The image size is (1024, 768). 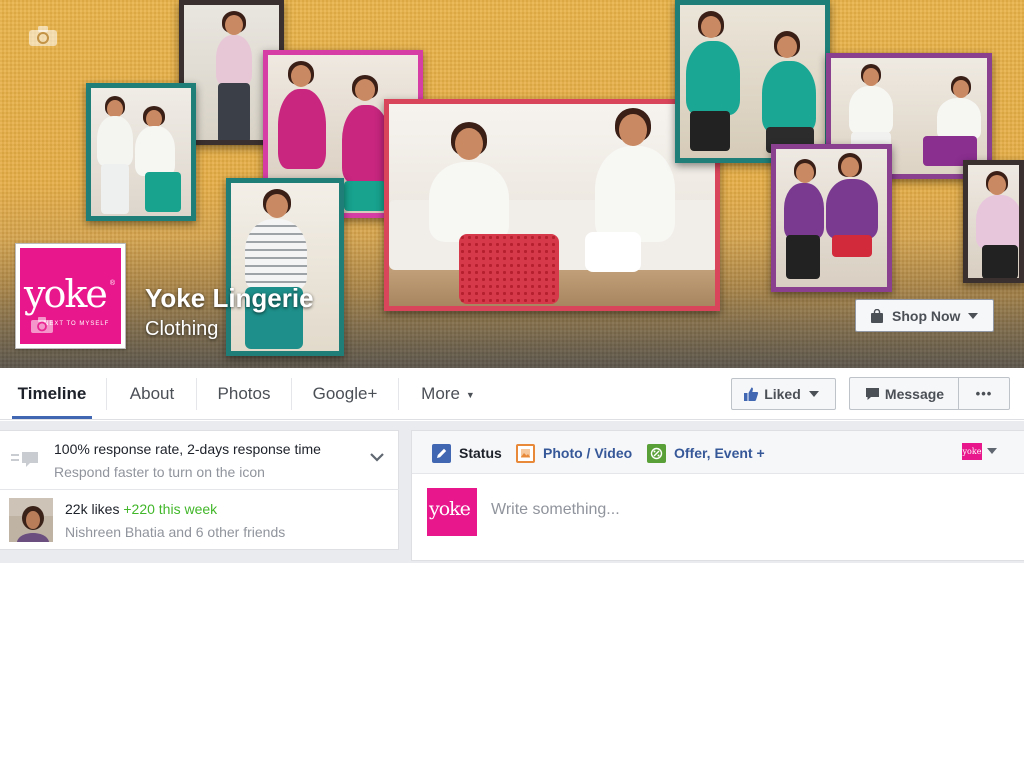 I want to click on composer-tab-label: Status, so click(x=480, y=453).